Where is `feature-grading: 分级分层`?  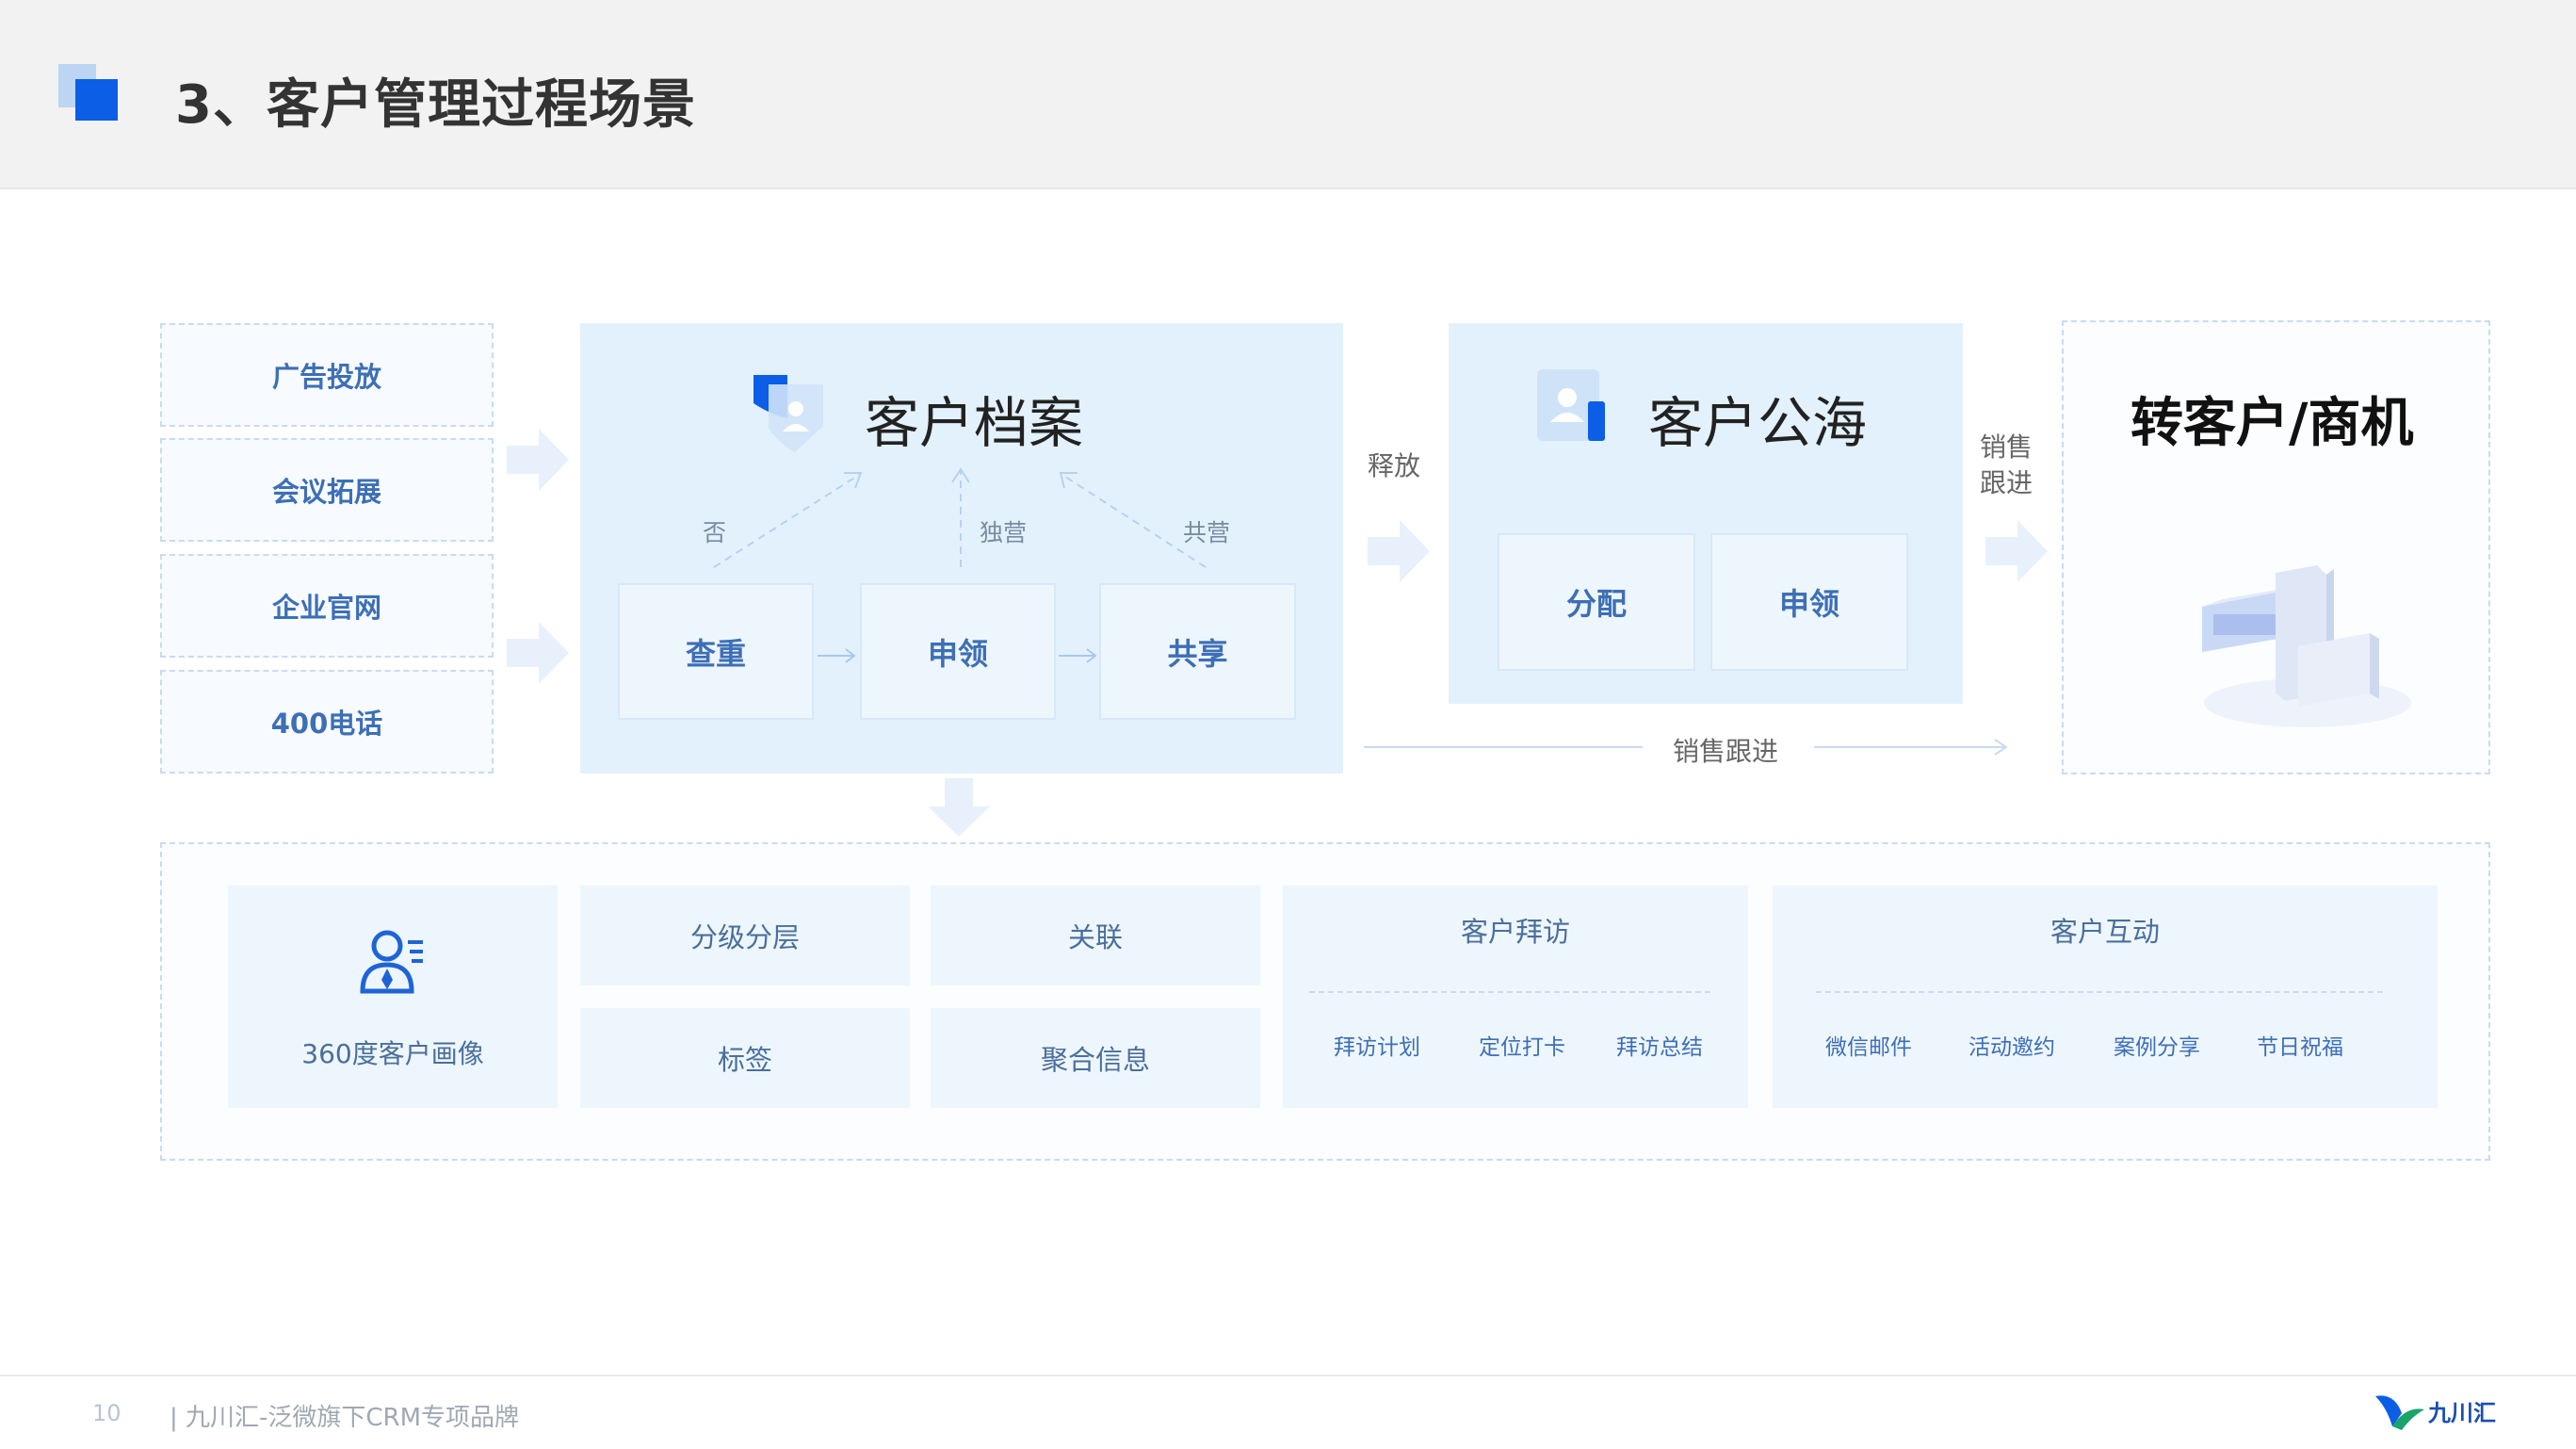
feature-grading: 分级分层 is located at coordinates (745, 935).